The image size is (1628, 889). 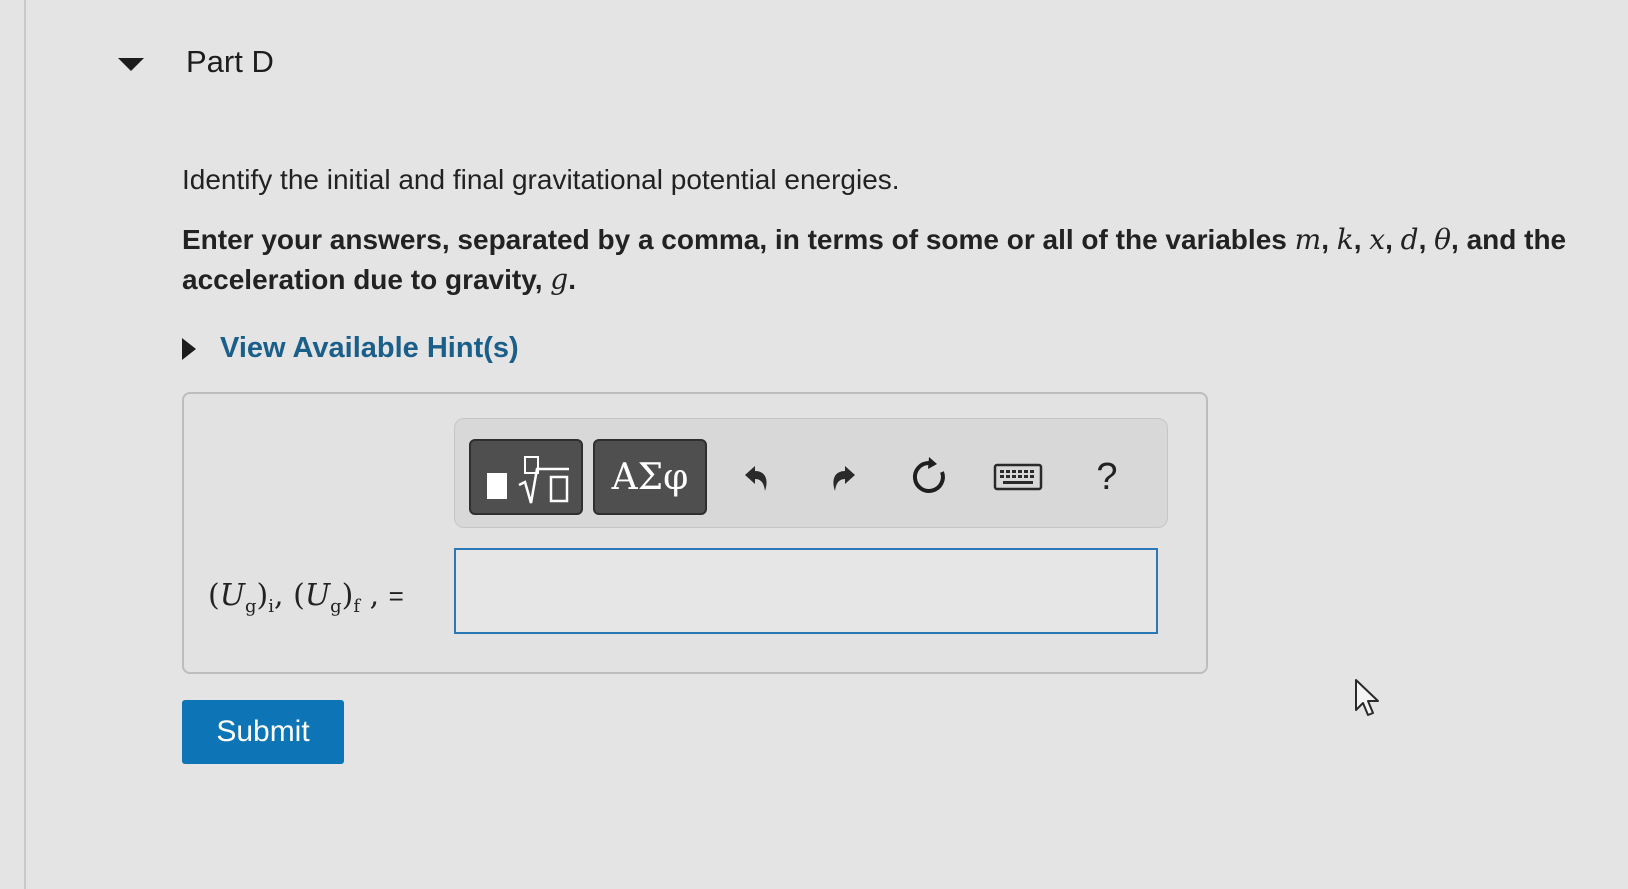 I want to click on answer-label: (Ug)i, (Ug)f , =, so click(x=306, y=597).